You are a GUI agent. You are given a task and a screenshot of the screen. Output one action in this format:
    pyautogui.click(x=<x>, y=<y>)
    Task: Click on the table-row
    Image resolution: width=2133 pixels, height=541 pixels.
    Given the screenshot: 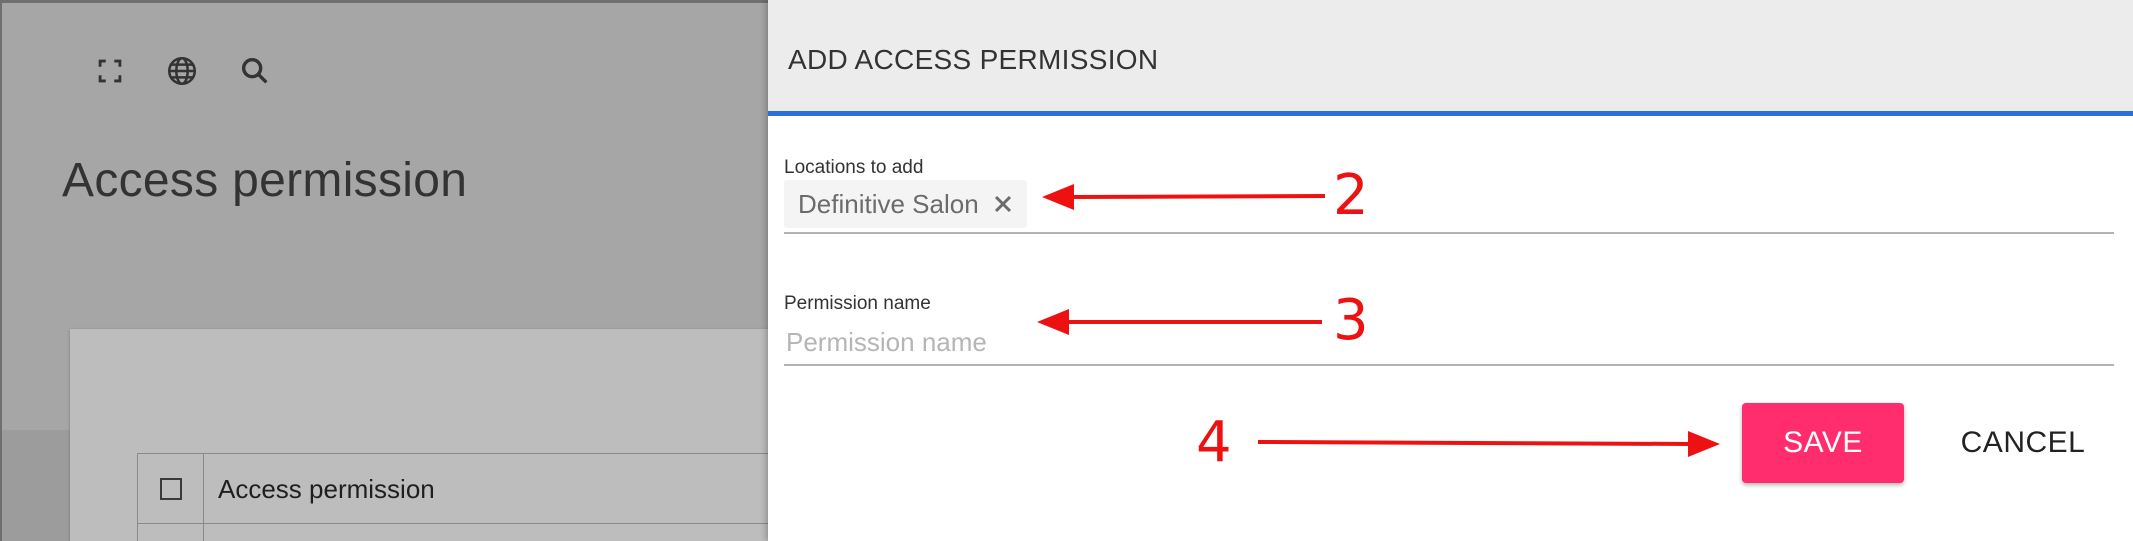 What is the action you would take?
    pyautogui.click(x=468, y=532)
    